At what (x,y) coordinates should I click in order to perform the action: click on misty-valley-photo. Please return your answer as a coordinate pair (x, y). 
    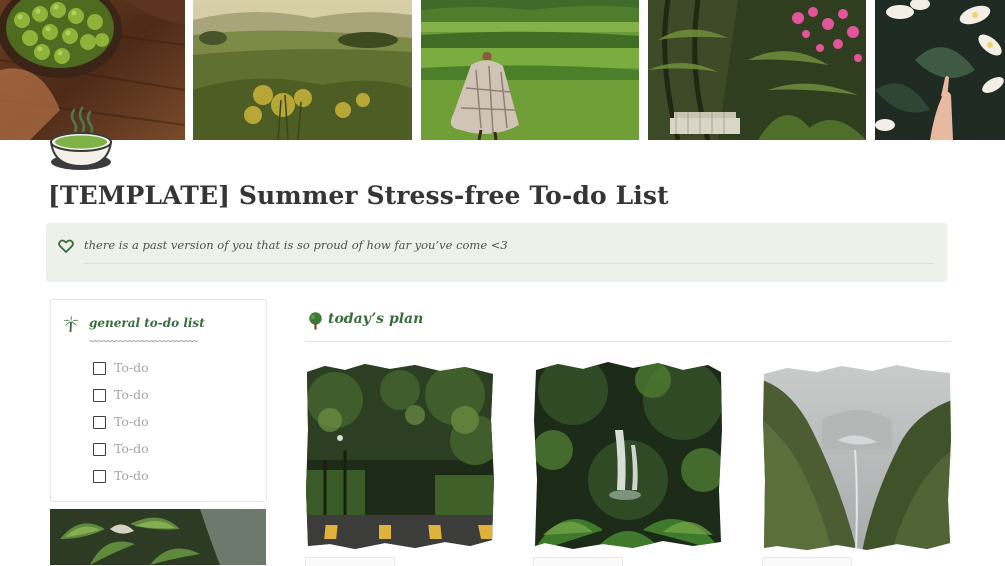
    Looking at the image, I should click on (857, 456).